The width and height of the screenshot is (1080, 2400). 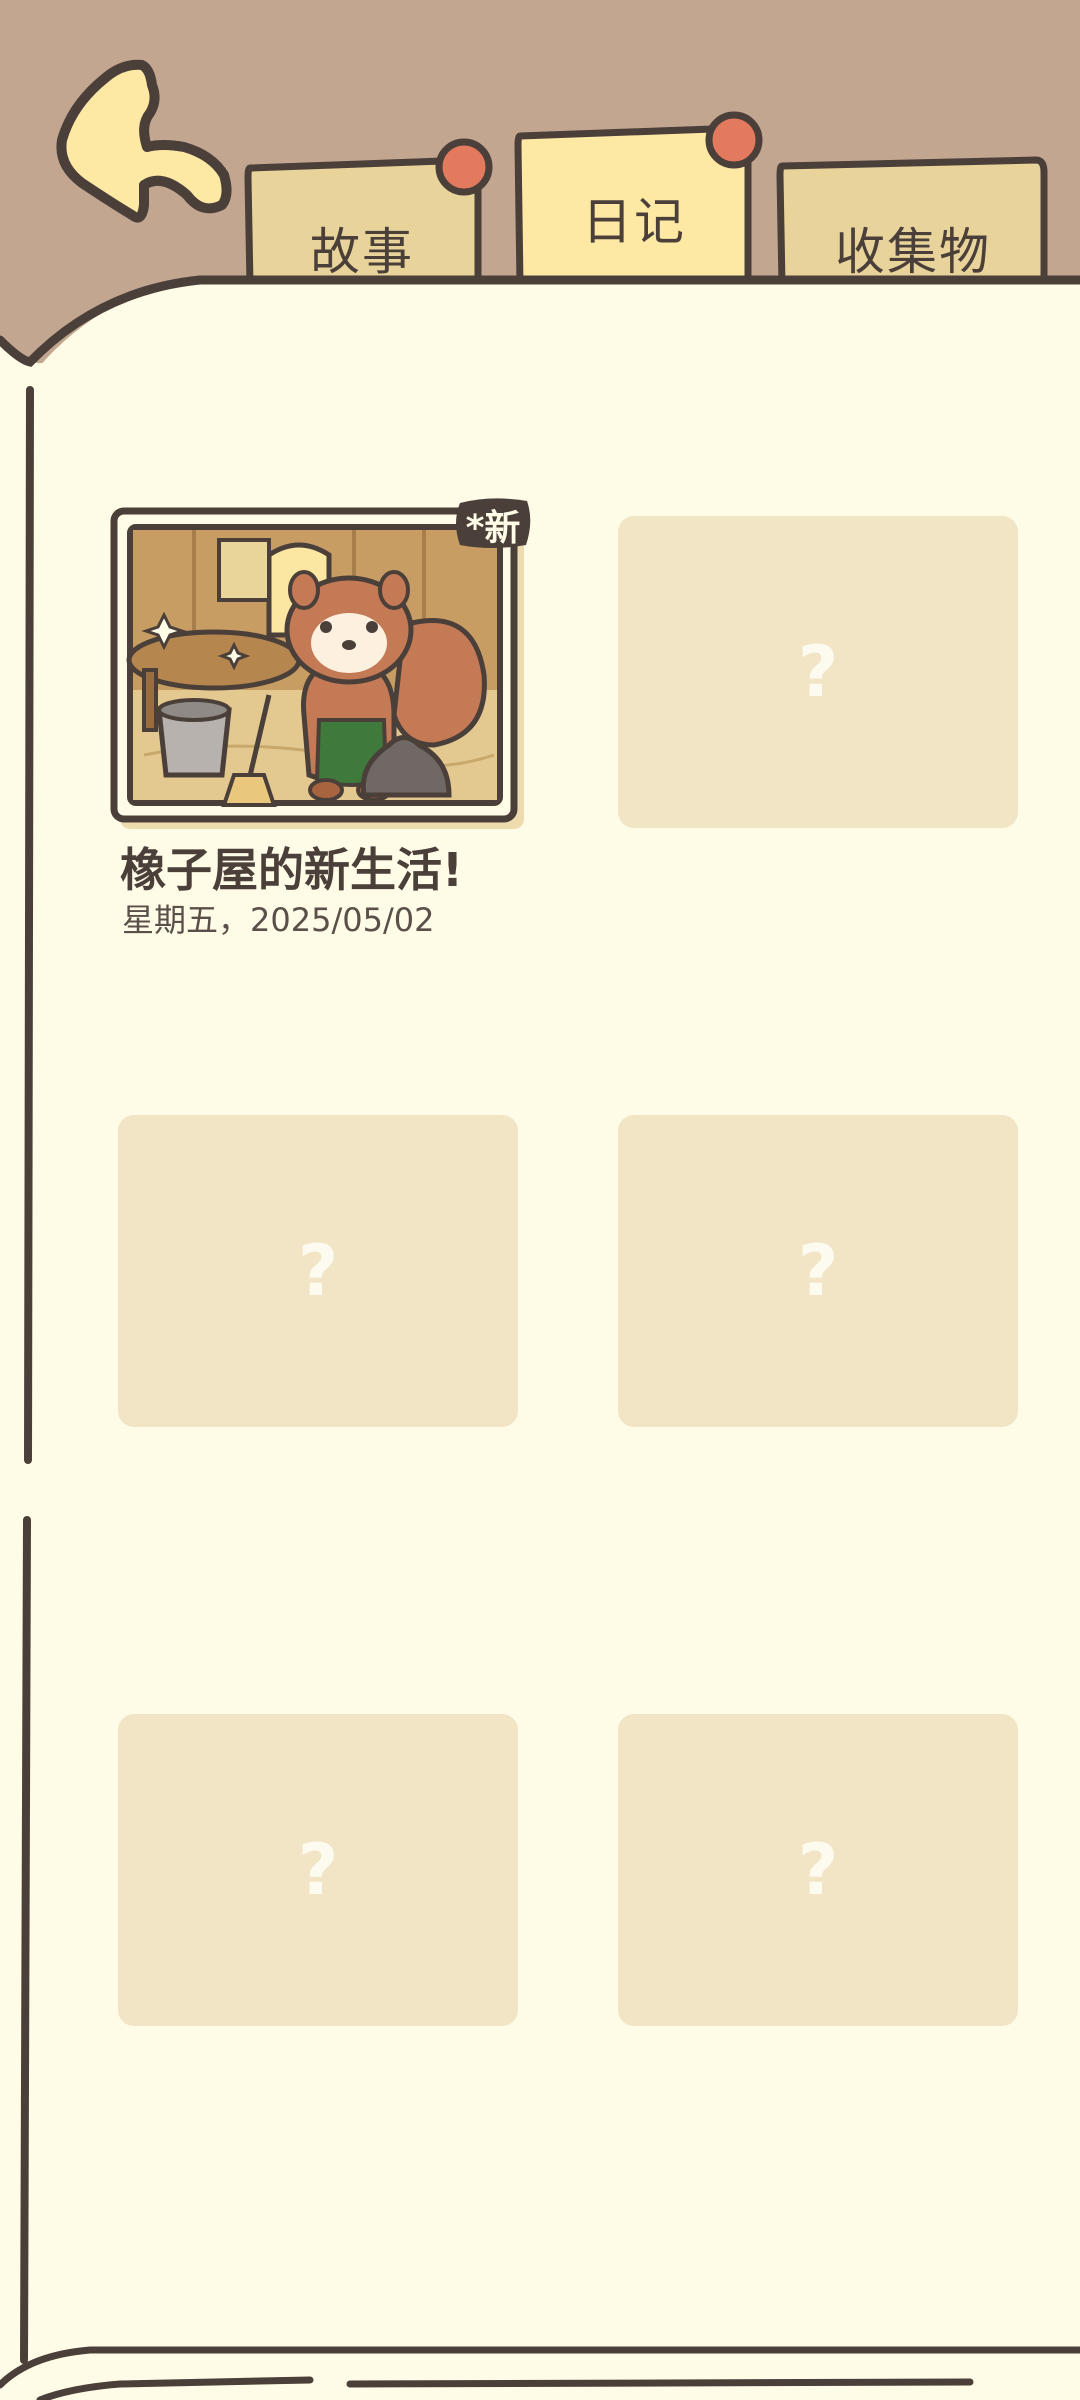 I want to click on tab-story: 故事, so click(x=362, y=248).